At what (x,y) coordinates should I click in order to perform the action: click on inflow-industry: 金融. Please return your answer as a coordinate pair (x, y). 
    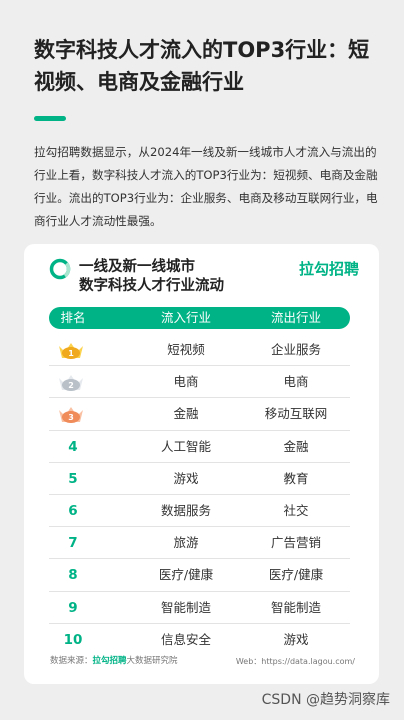
    Looking at the image, I should click on (186, 414).